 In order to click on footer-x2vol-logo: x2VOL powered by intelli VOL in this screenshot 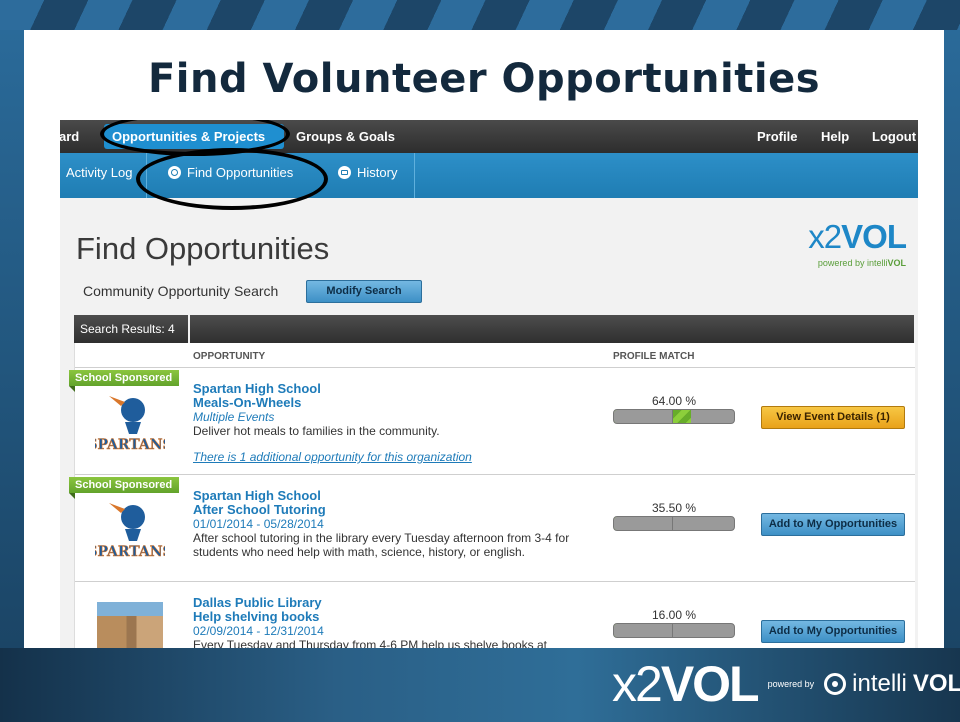, I will do `click(786, 684)`.